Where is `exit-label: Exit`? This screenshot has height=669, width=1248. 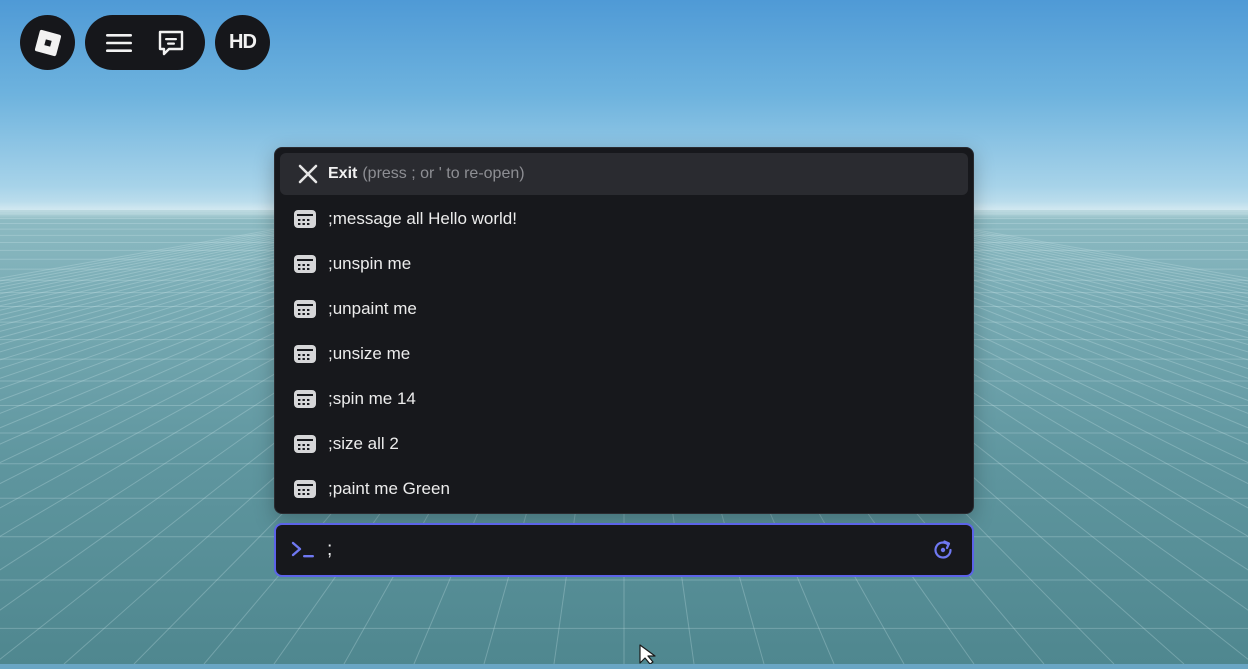 exit-label: Exit is located at coordinates (343, 173).